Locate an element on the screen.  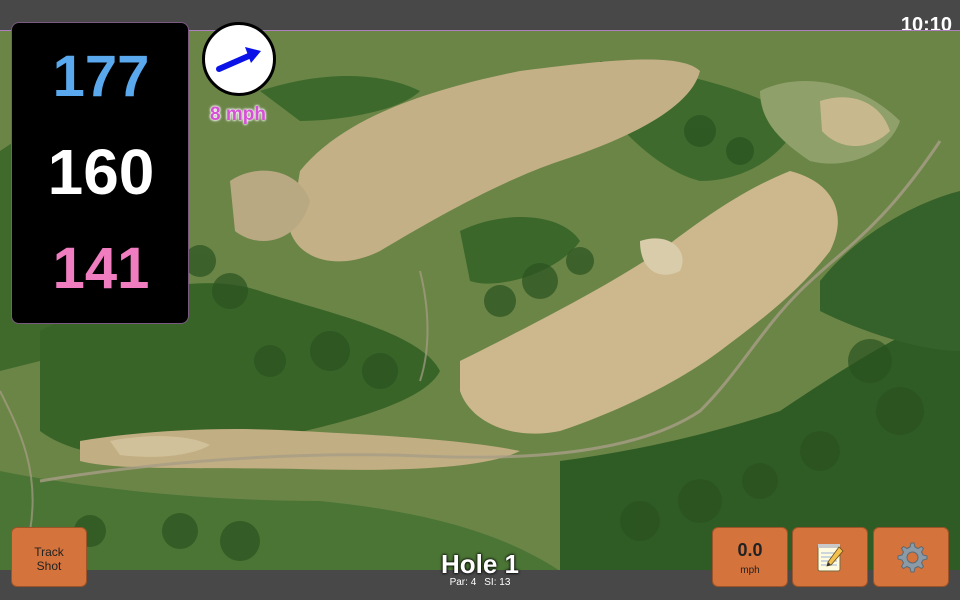
front-distance: 141 is located at coordinates (101, 268).